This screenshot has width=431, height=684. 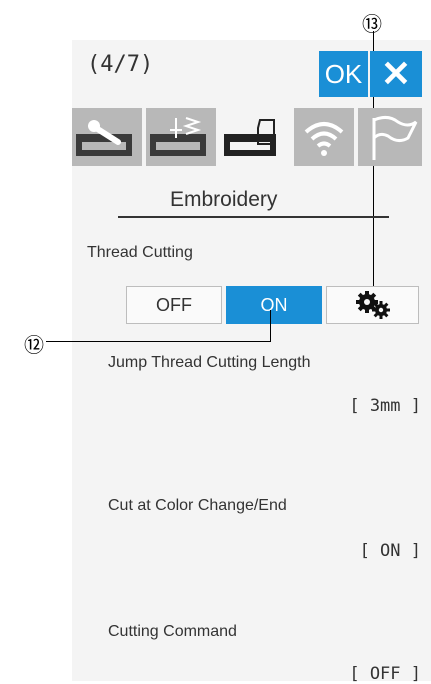 What do you see at coordinates (250, 137) in the screenshot?
I see `embroidery-machine-icon` at bounding box center [250, 137].